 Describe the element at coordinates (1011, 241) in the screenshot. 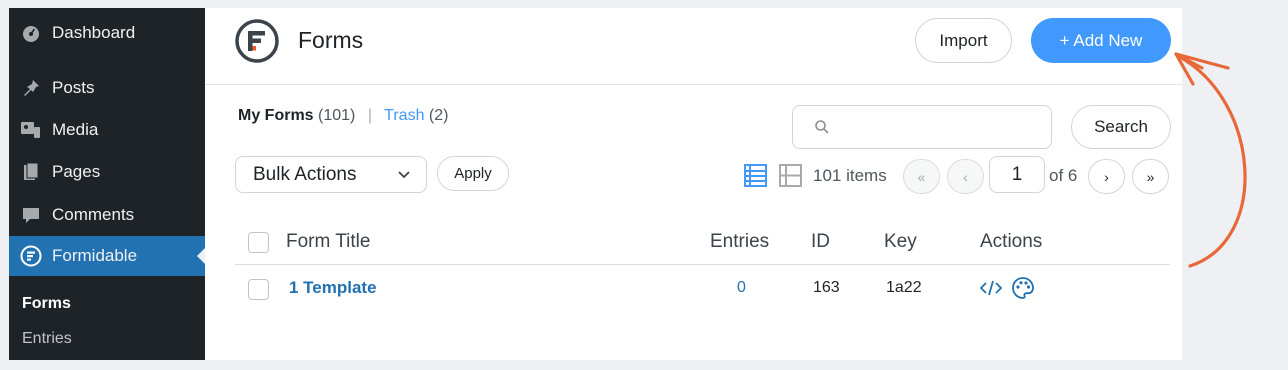

I see `column-actions: Actions` at that location.